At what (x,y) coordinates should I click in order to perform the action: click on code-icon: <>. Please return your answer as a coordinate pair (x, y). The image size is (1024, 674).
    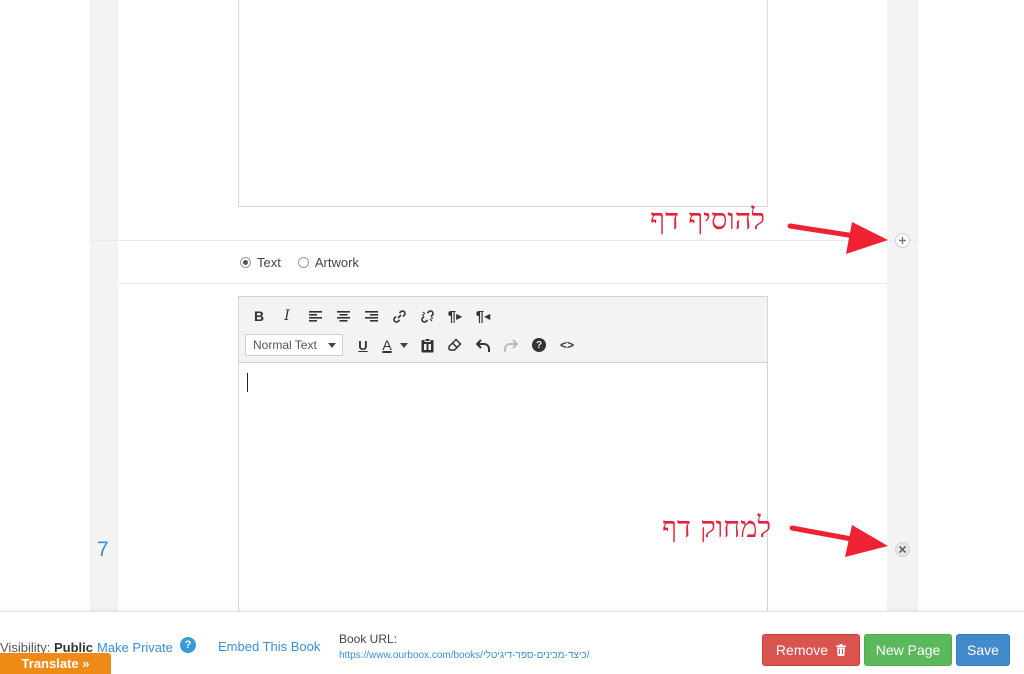
    Looking at the image, I should click on (567, 345).